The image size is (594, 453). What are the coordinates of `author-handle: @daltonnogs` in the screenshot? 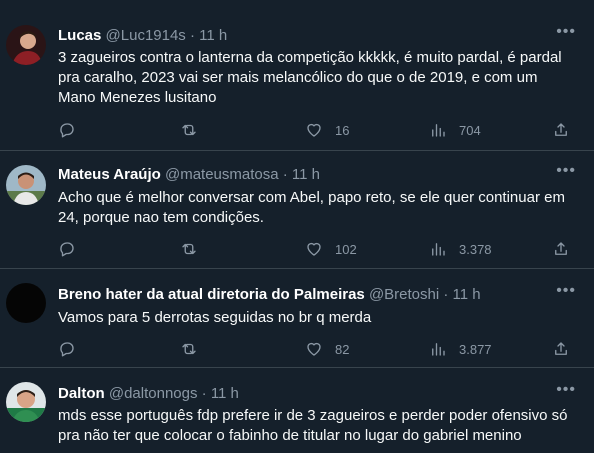 It's located at (153, 393).